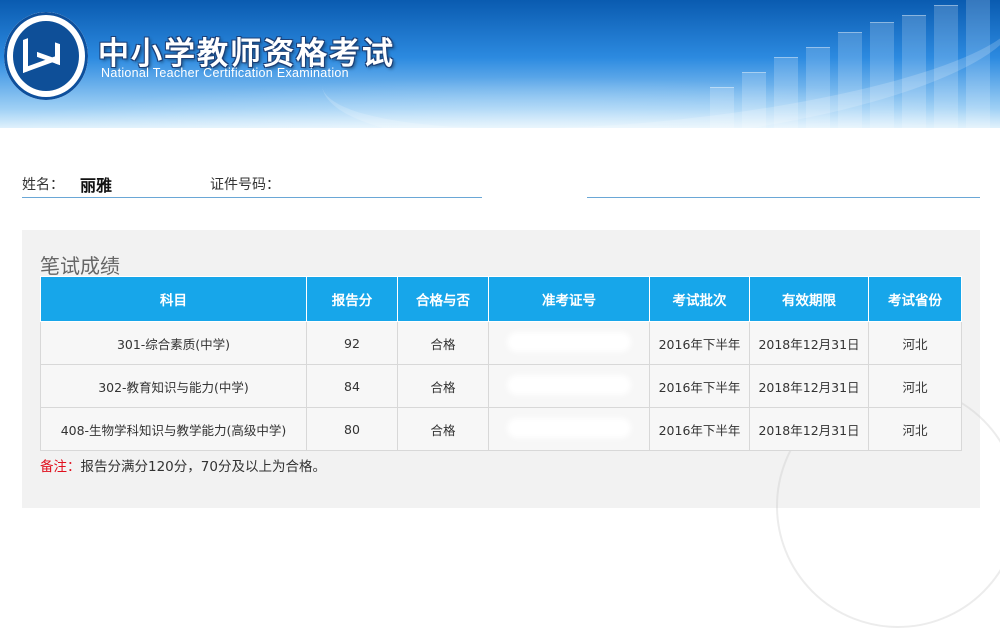 The width and height of the screenshot is (1000, 628). I want to click on name-label: 姓名：, so click(43, 185).